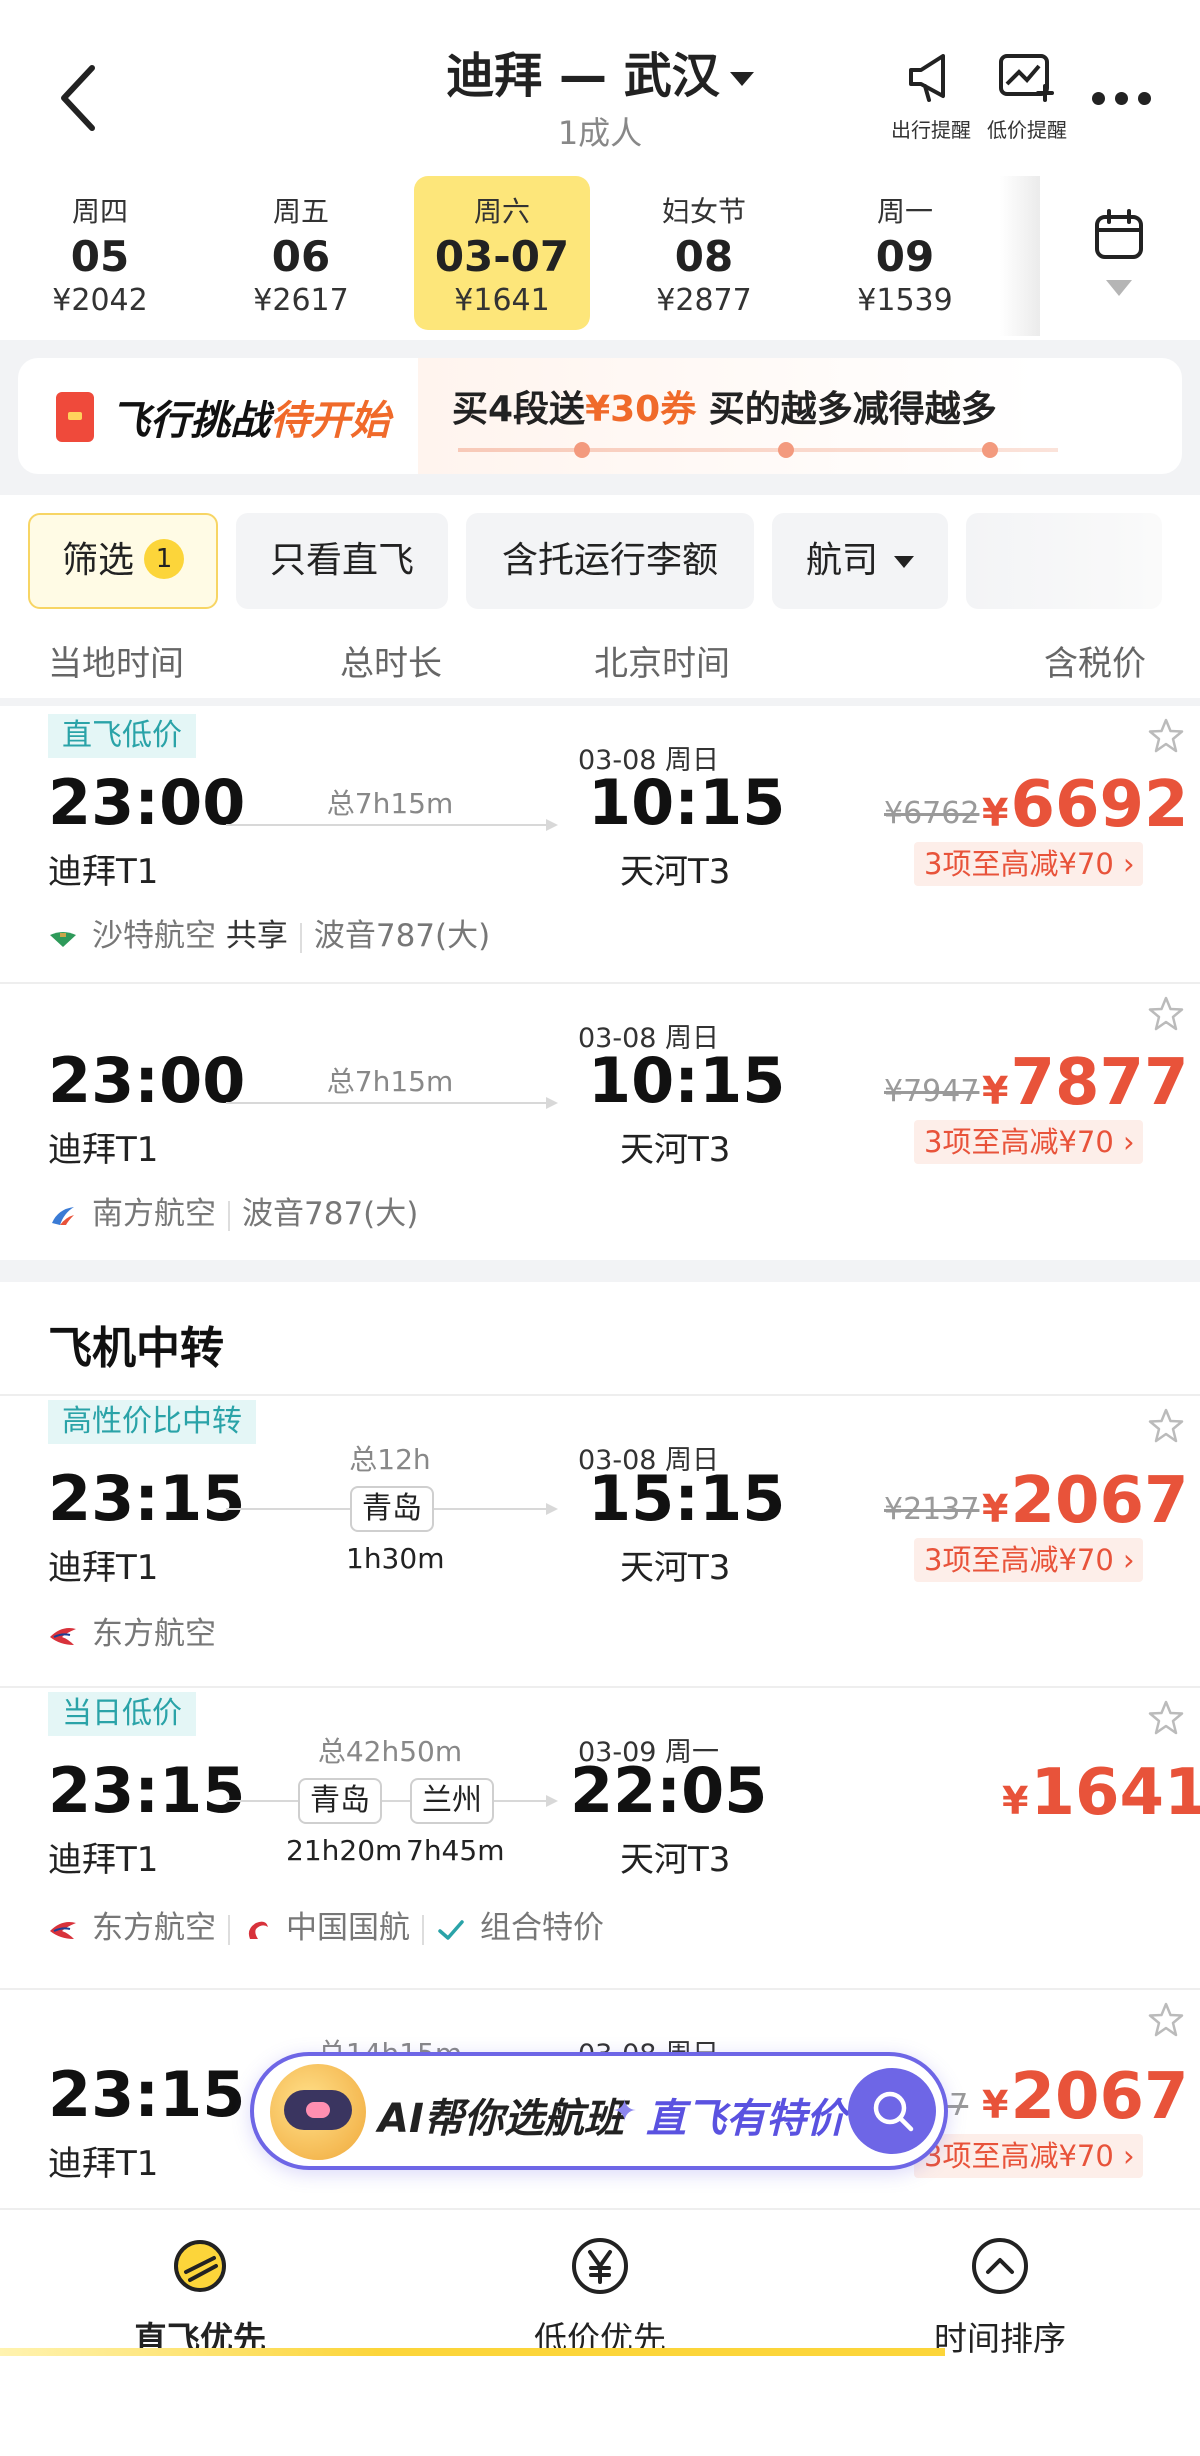 This screenshot has width=1200, height=2456. I want to click on flight-tag: 高性价比中转, so click(152, 1422).